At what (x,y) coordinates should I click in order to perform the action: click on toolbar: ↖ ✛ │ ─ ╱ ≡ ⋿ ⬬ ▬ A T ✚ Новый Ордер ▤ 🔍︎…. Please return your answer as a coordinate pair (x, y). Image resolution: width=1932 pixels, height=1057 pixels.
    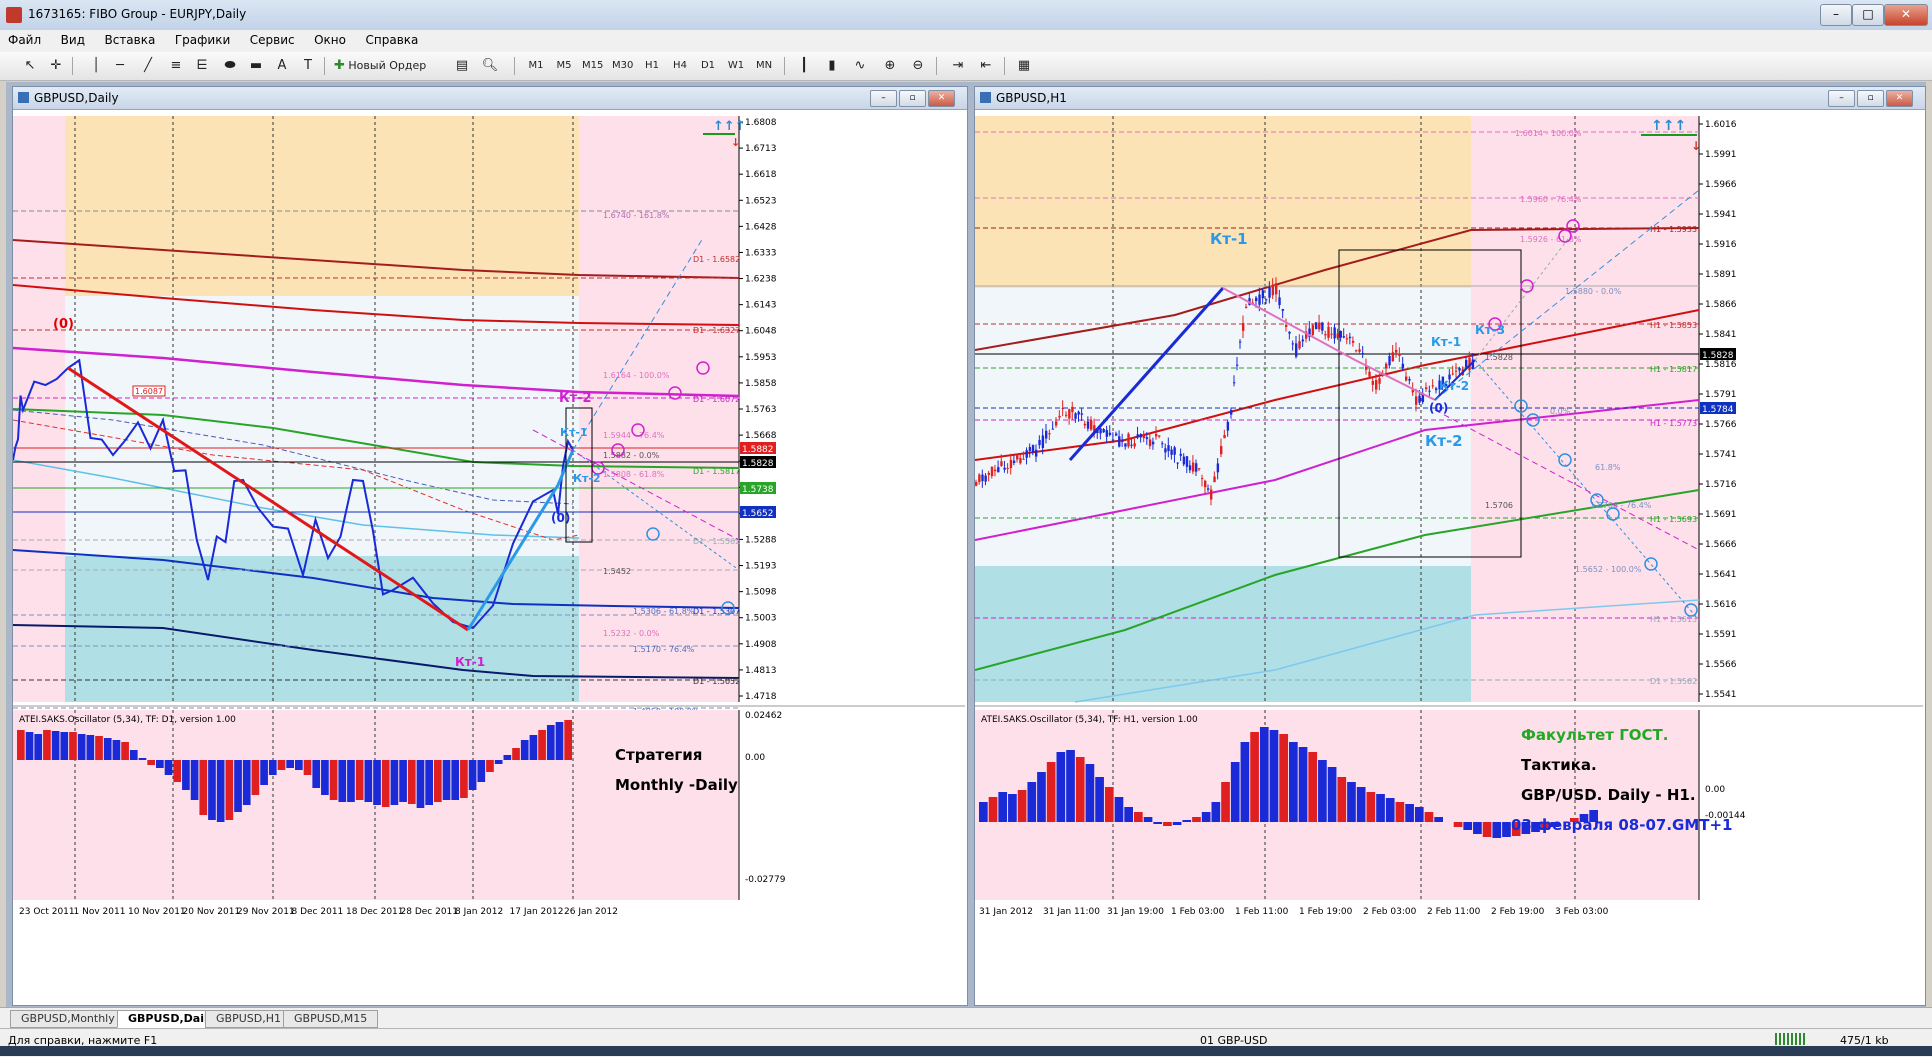
    Looking at the image, I should click on (966, 66).